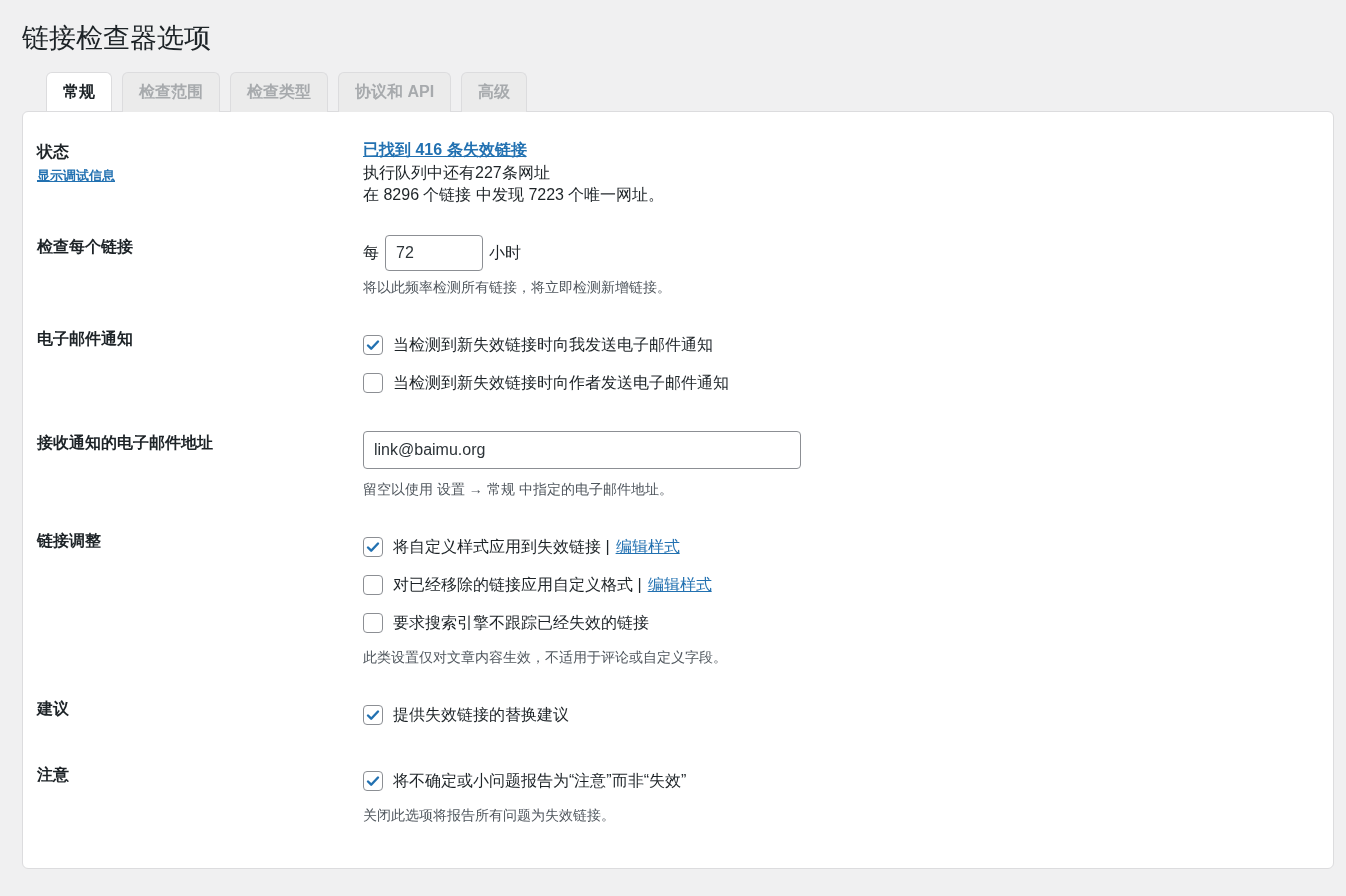  I want to click on prefix-text: 每, so click(371, 253).